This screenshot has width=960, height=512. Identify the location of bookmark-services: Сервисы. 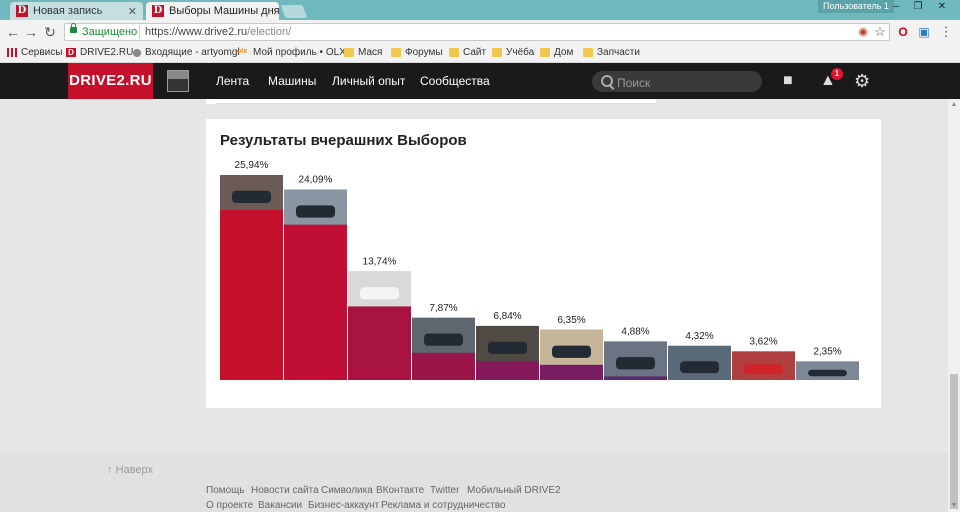
(34, 52).